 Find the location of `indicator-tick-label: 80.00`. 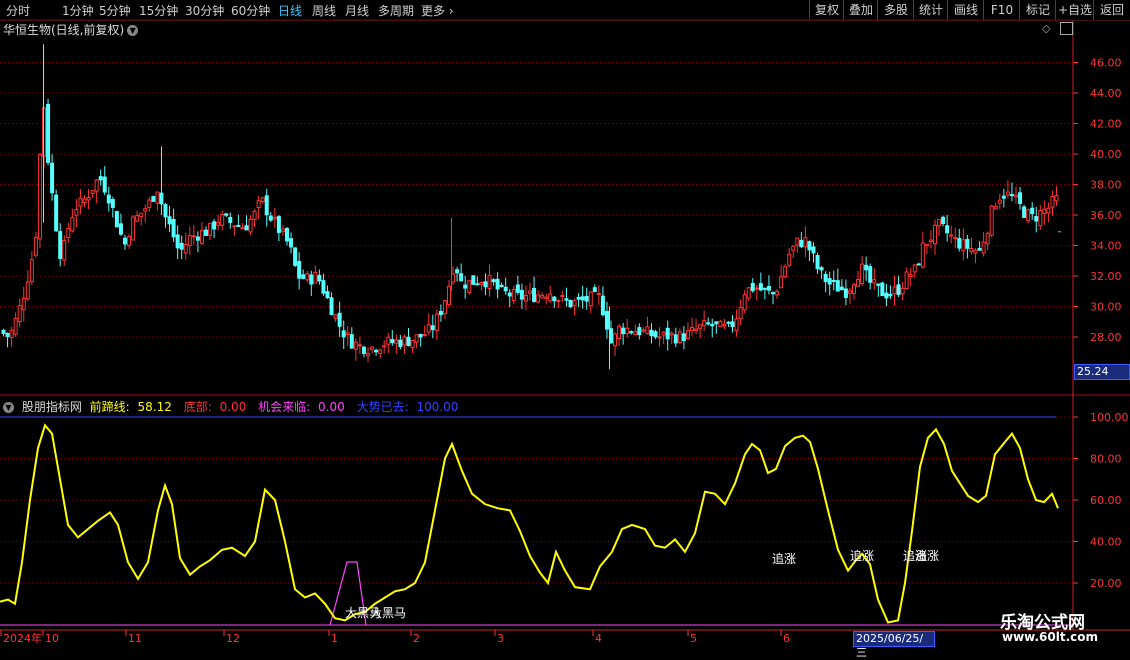

indicator-tick-label: 80.00 is located at coordinates (1106, 459).